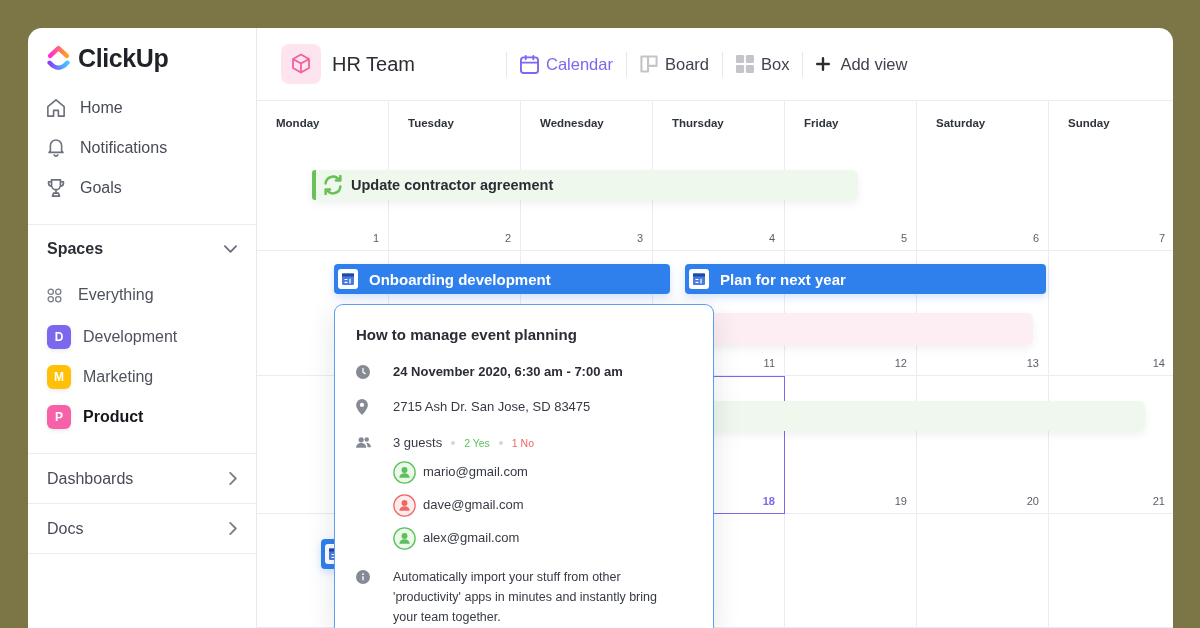 The height and width of the screenshot is (628, 1200). I want to click on add-view-button: Add view, so click(862, 64).